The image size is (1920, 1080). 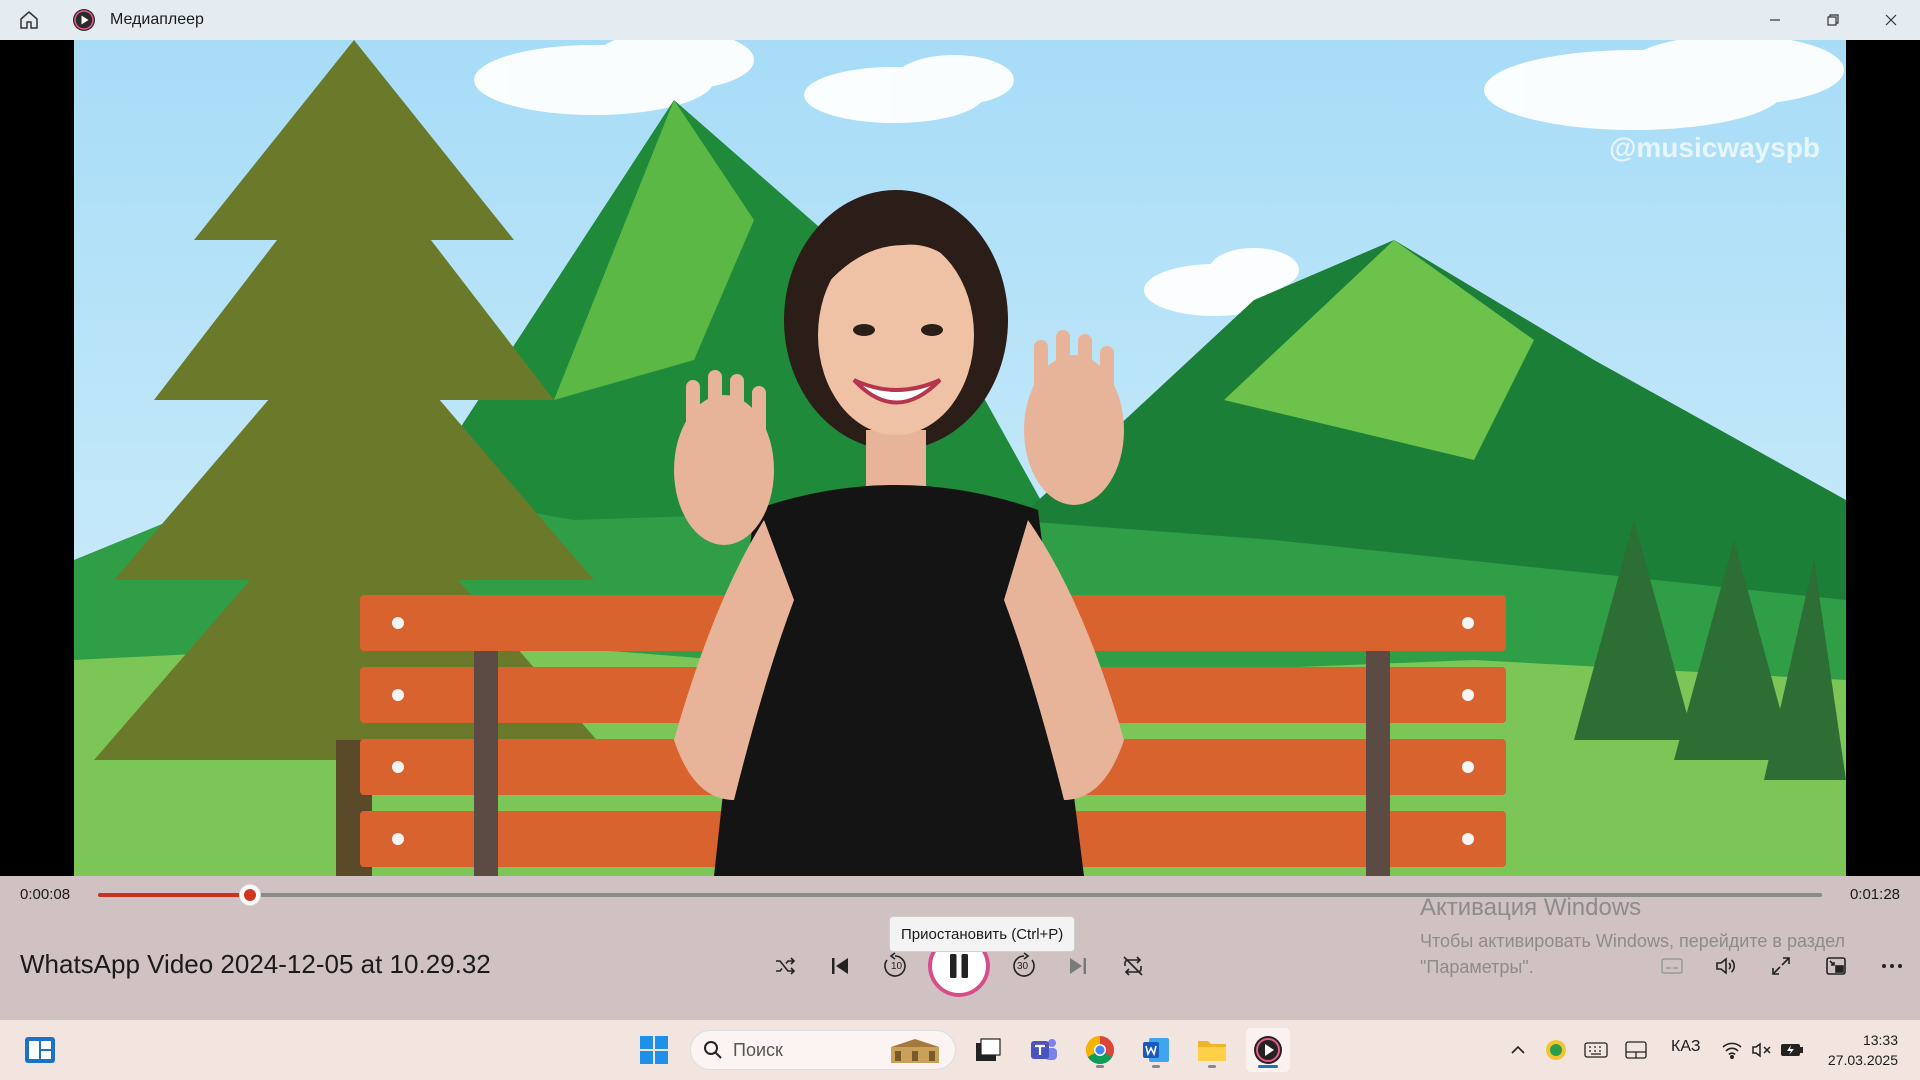 What do you see at coordinates (1268, 1066) in the screenshot?
I see `media-player-active-indicator` at bounding box center [1268, 1066].